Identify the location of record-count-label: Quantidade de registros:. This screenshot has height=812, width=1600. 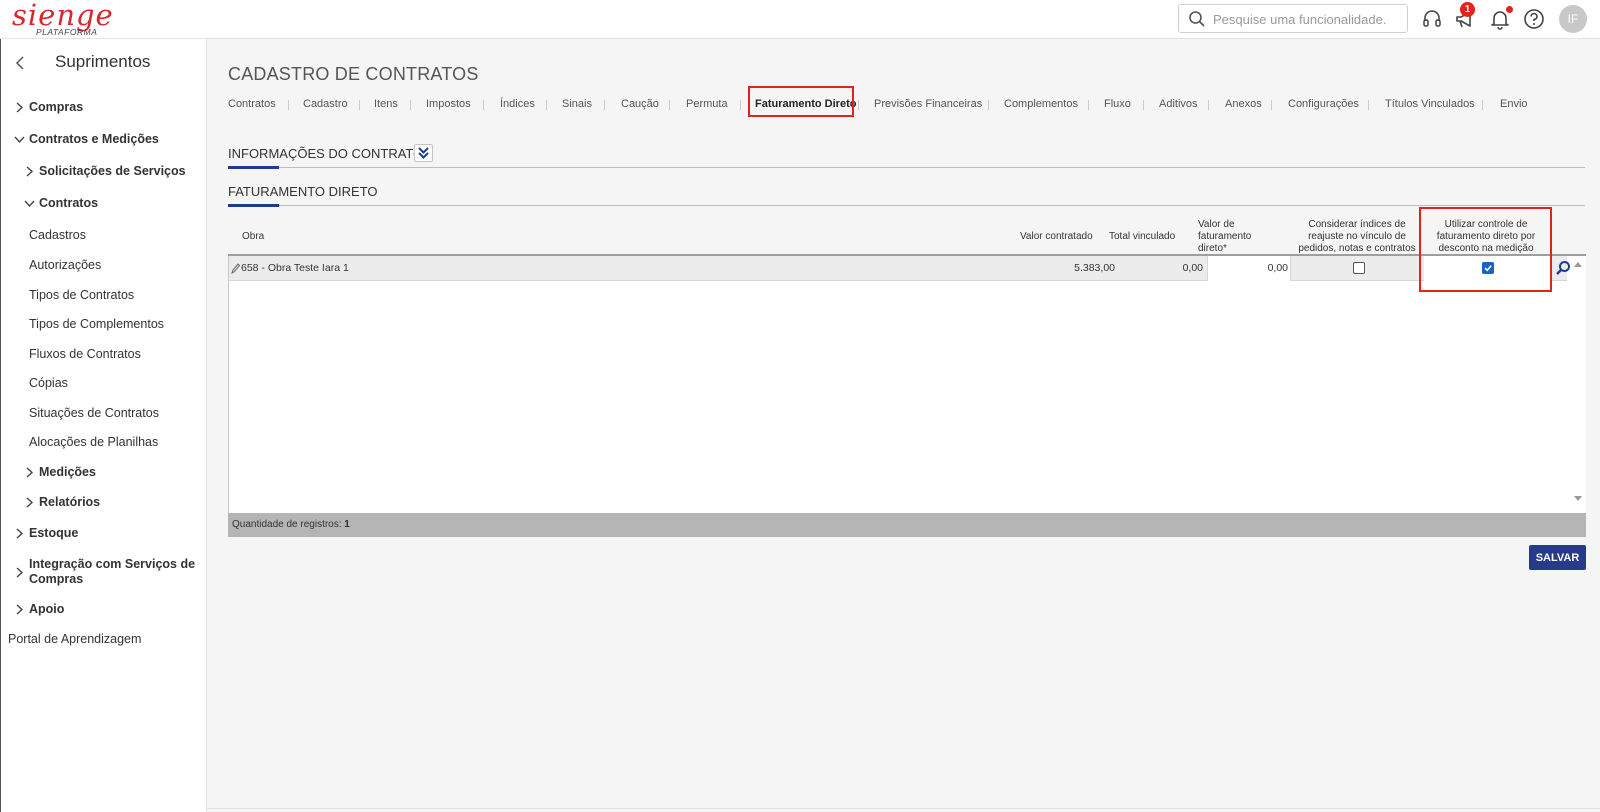
(287, 524).